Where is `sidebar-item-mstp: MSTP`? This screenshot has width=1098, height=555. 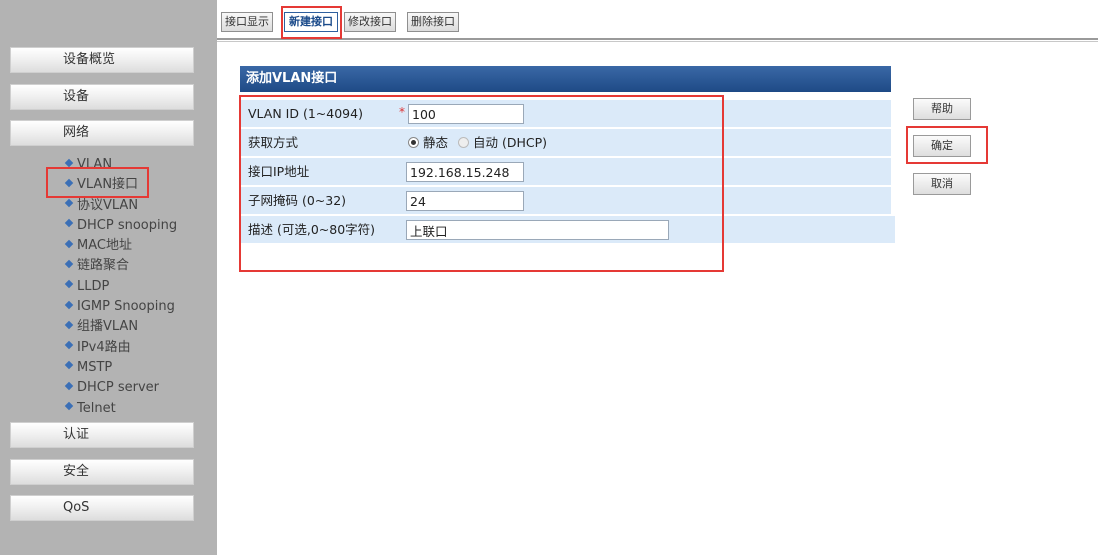 sidebar-item-mstp: MSTP is located at coordinates (120, 368).